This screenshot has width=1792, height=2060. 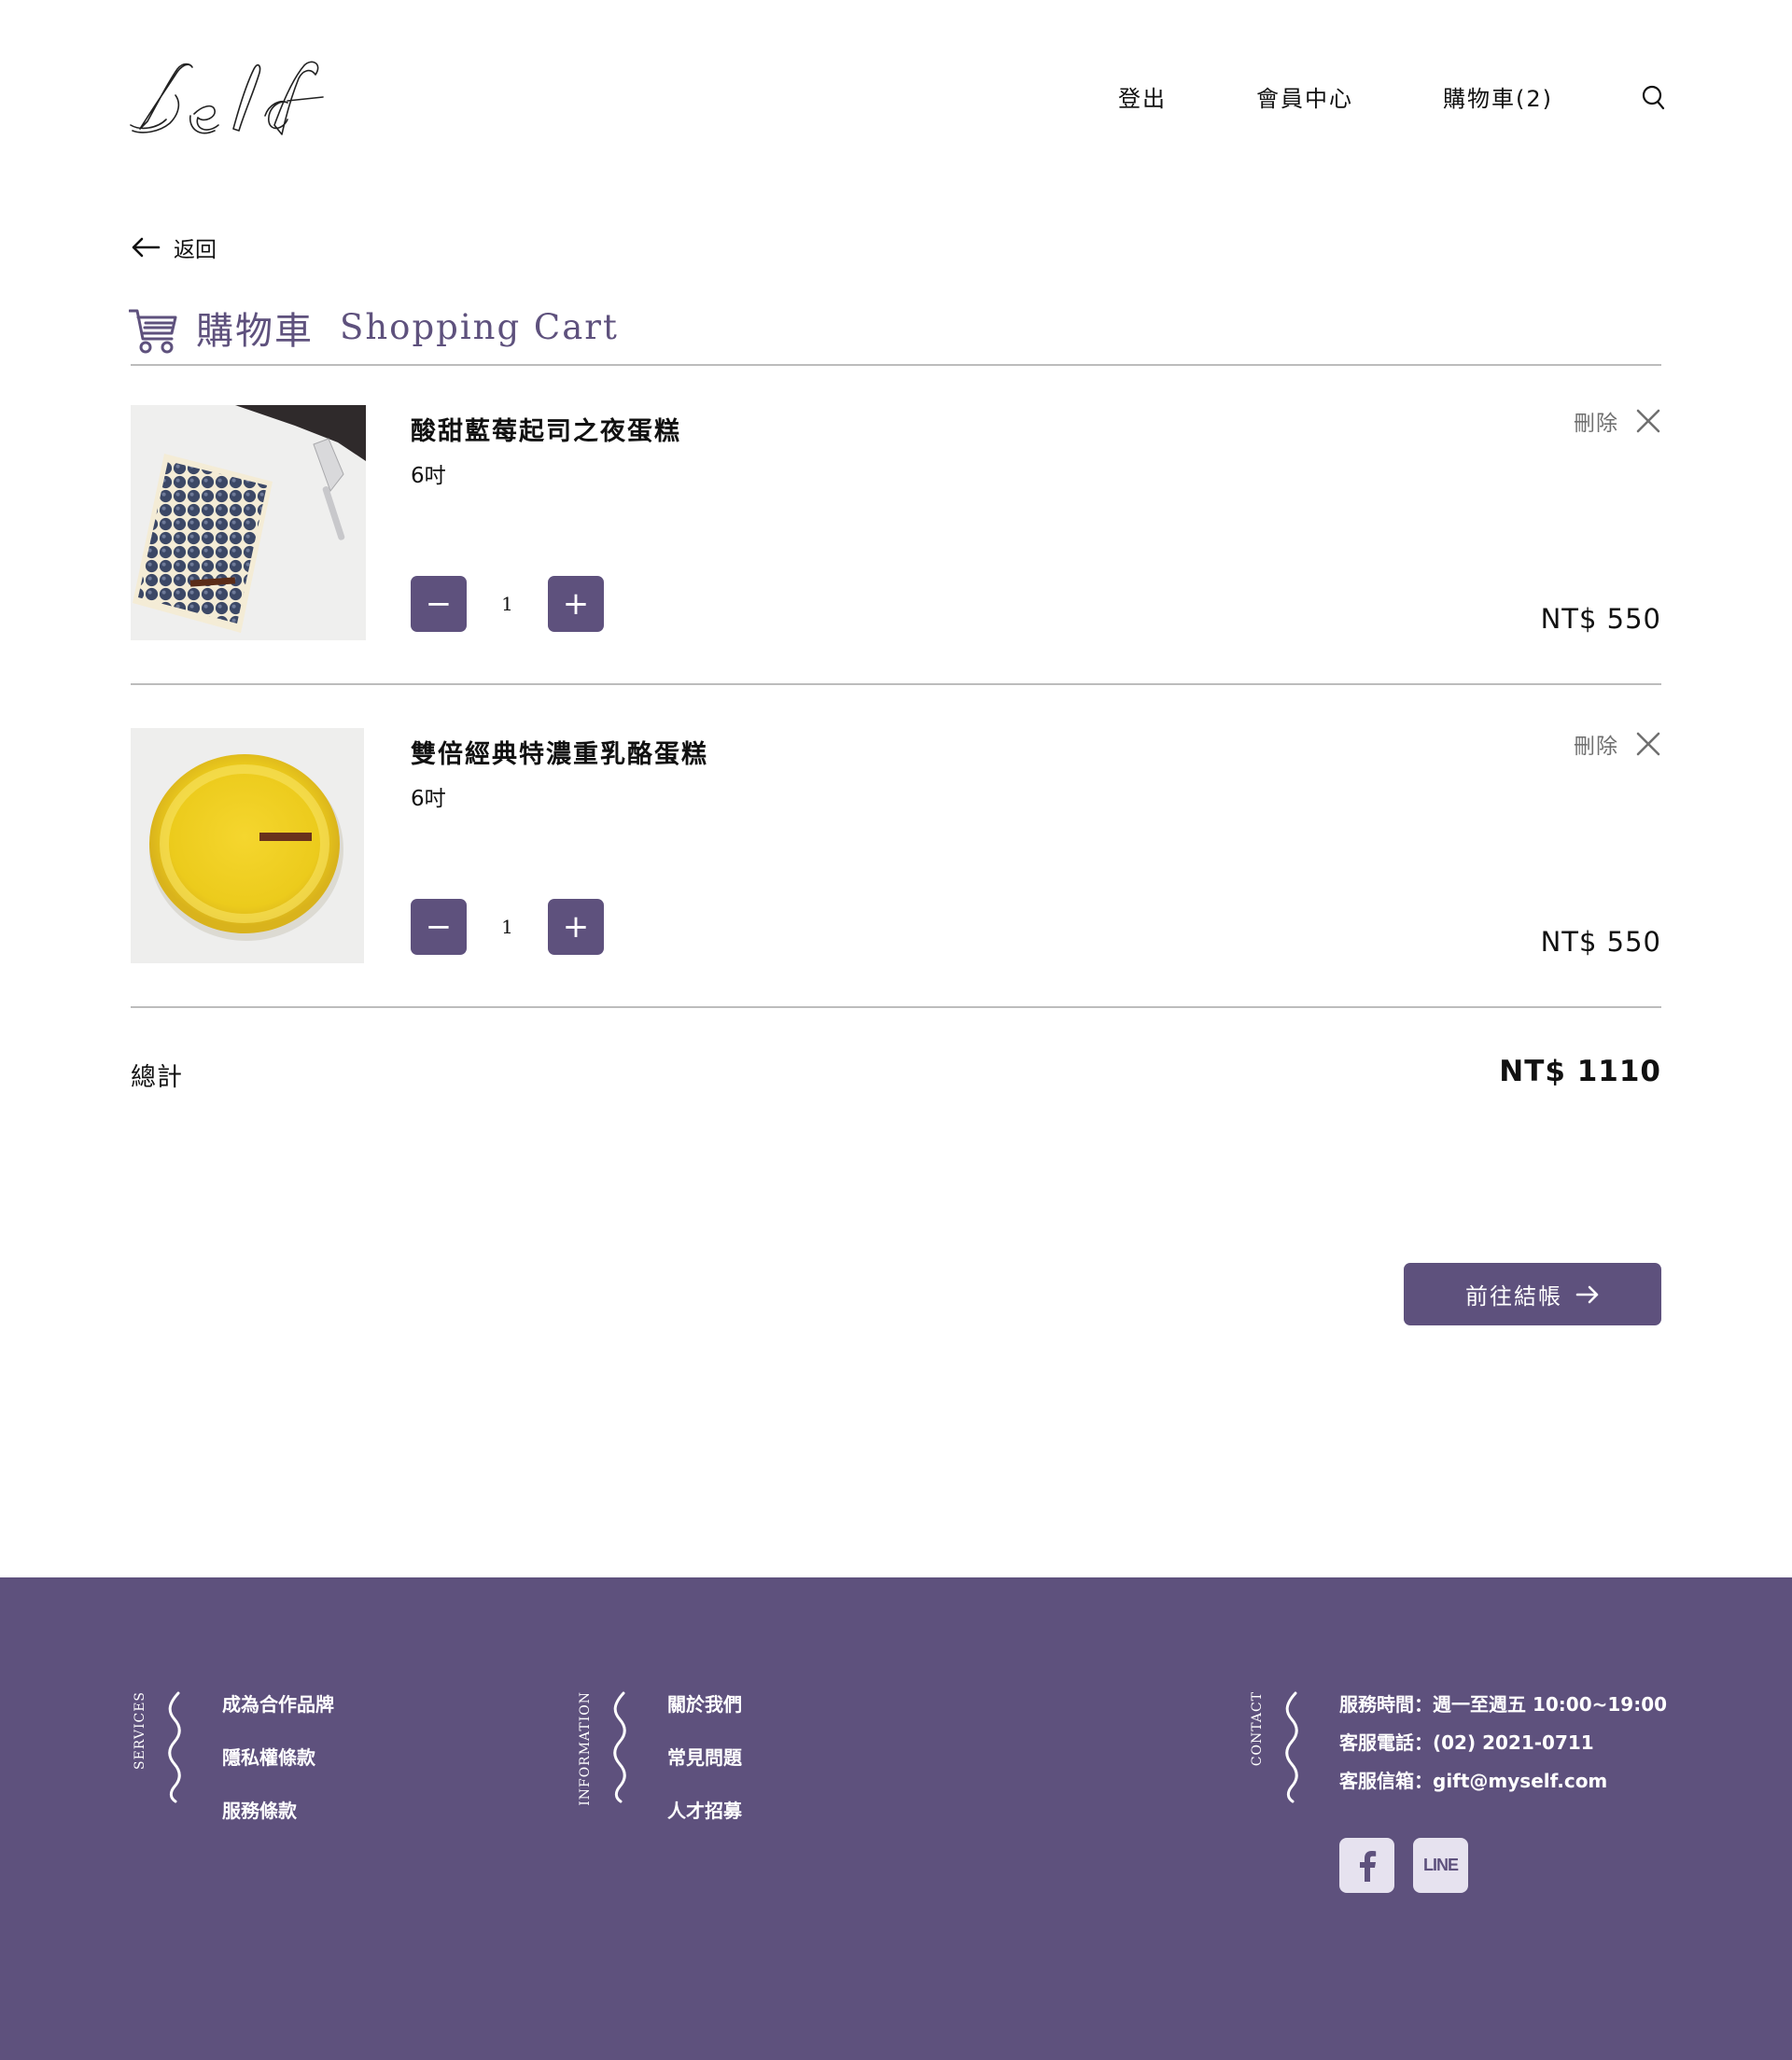 What do you see at coordinates (255, 331) in the screenshot?
I see `page-title-zh: 購物車` at bounding box center [255, 331].